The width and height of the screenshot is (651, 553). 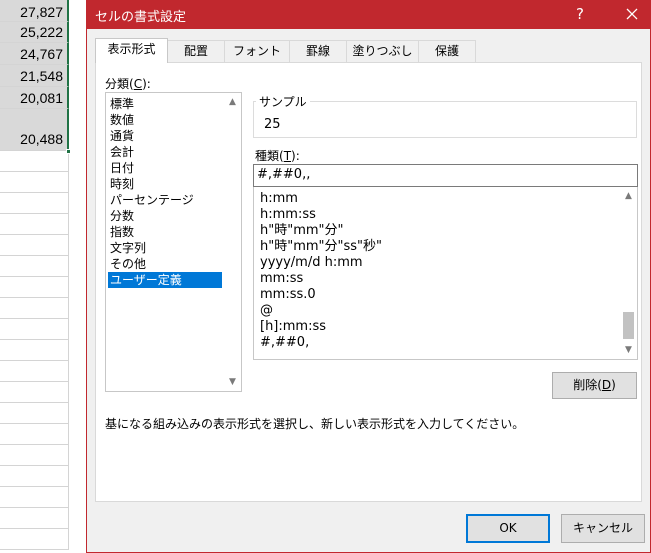 What do you see at coordinates (447, 279) in the screenshot?
I see `format-item: mm:ss` at bounding box center [447, 279].